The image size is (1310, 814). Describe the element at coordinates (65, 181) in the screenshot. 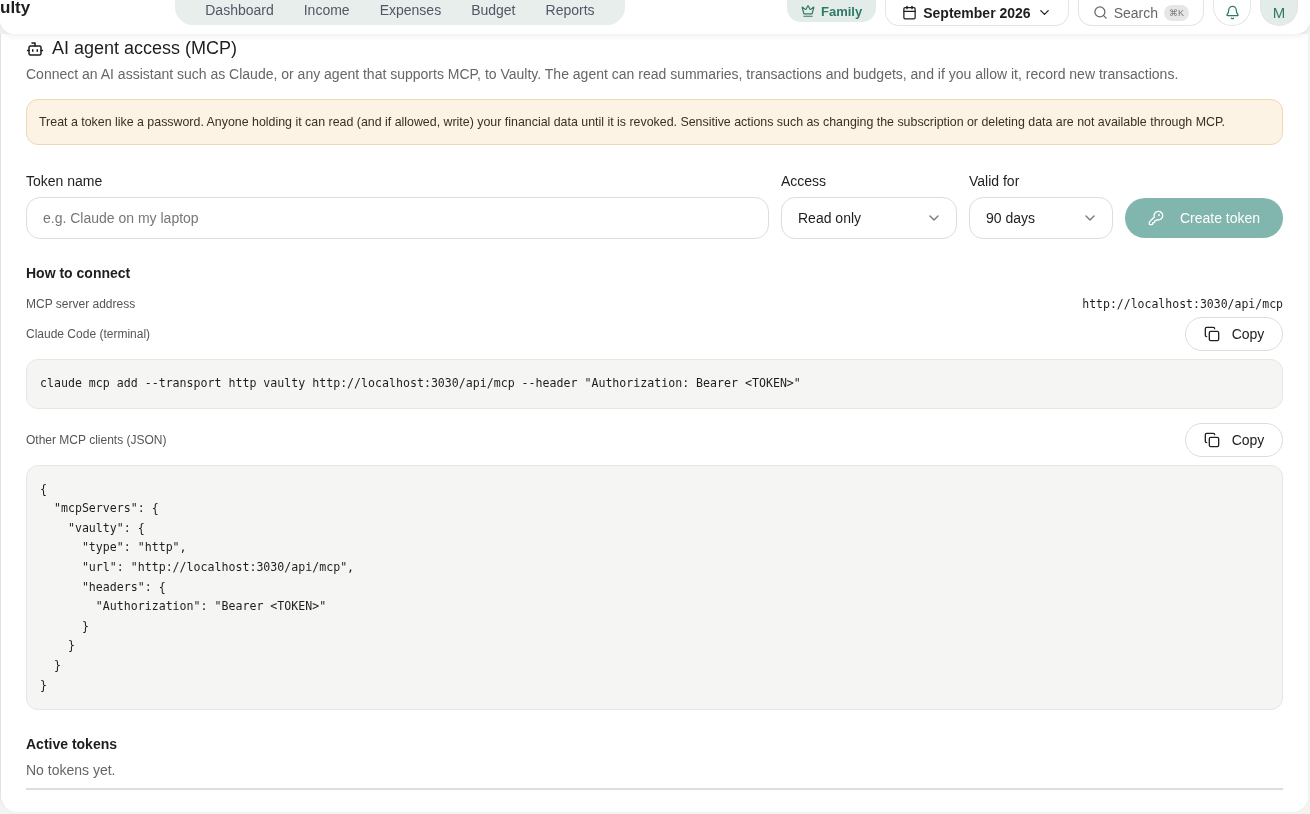

I see `field-label: Token name` at that location.